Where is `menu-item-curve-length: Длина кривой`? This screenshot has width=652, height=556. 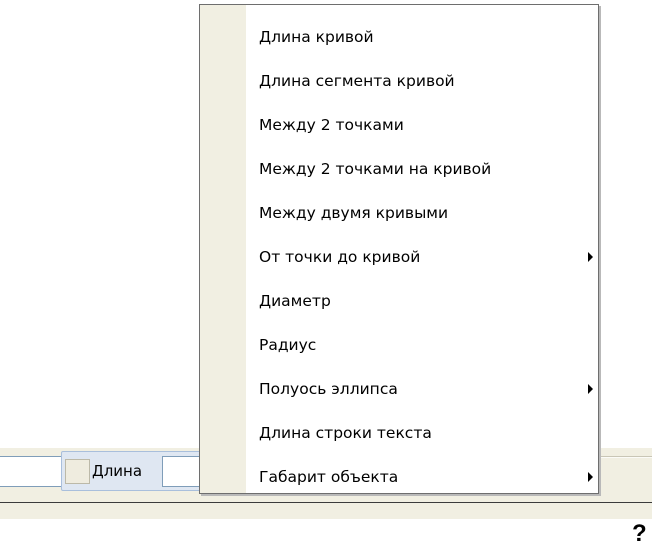 menu-item-curve-length: Длина кривой is located at coordinates (422, 37).